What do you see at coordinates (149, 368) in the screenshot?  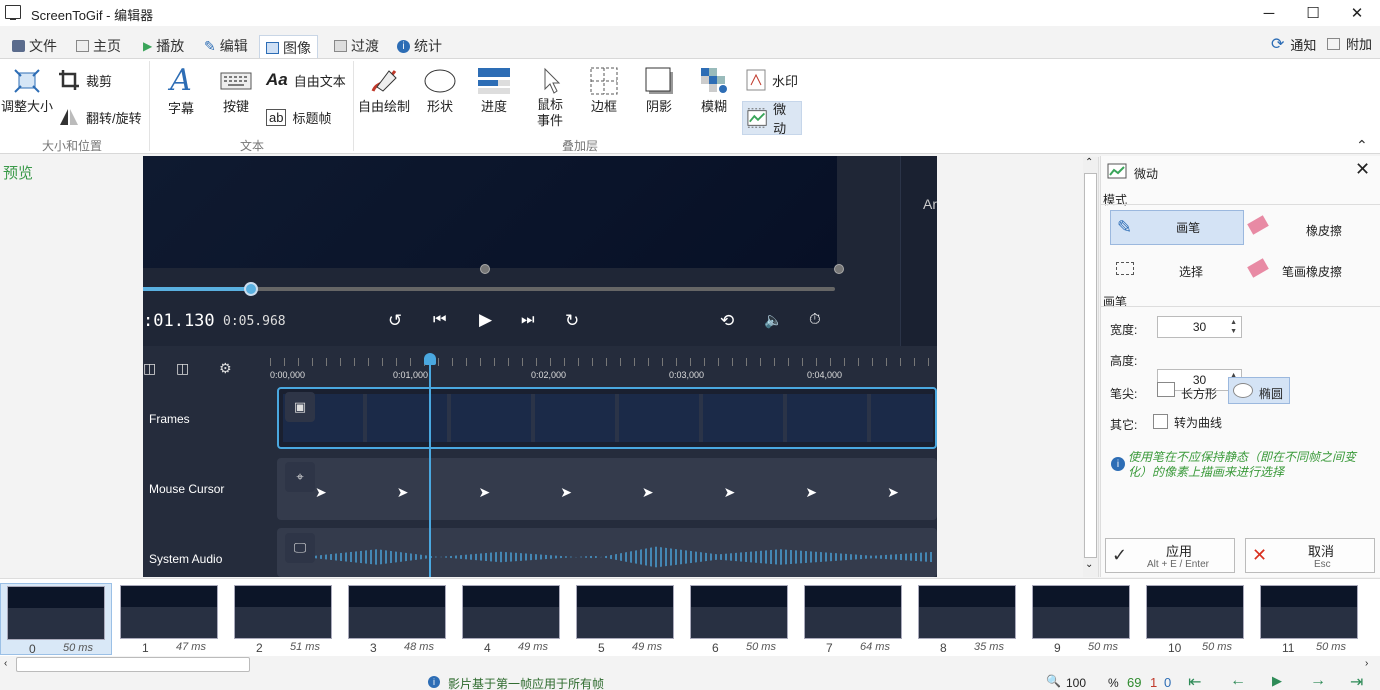 I see `split-icon: ◫` at bounding box center [149, 368].